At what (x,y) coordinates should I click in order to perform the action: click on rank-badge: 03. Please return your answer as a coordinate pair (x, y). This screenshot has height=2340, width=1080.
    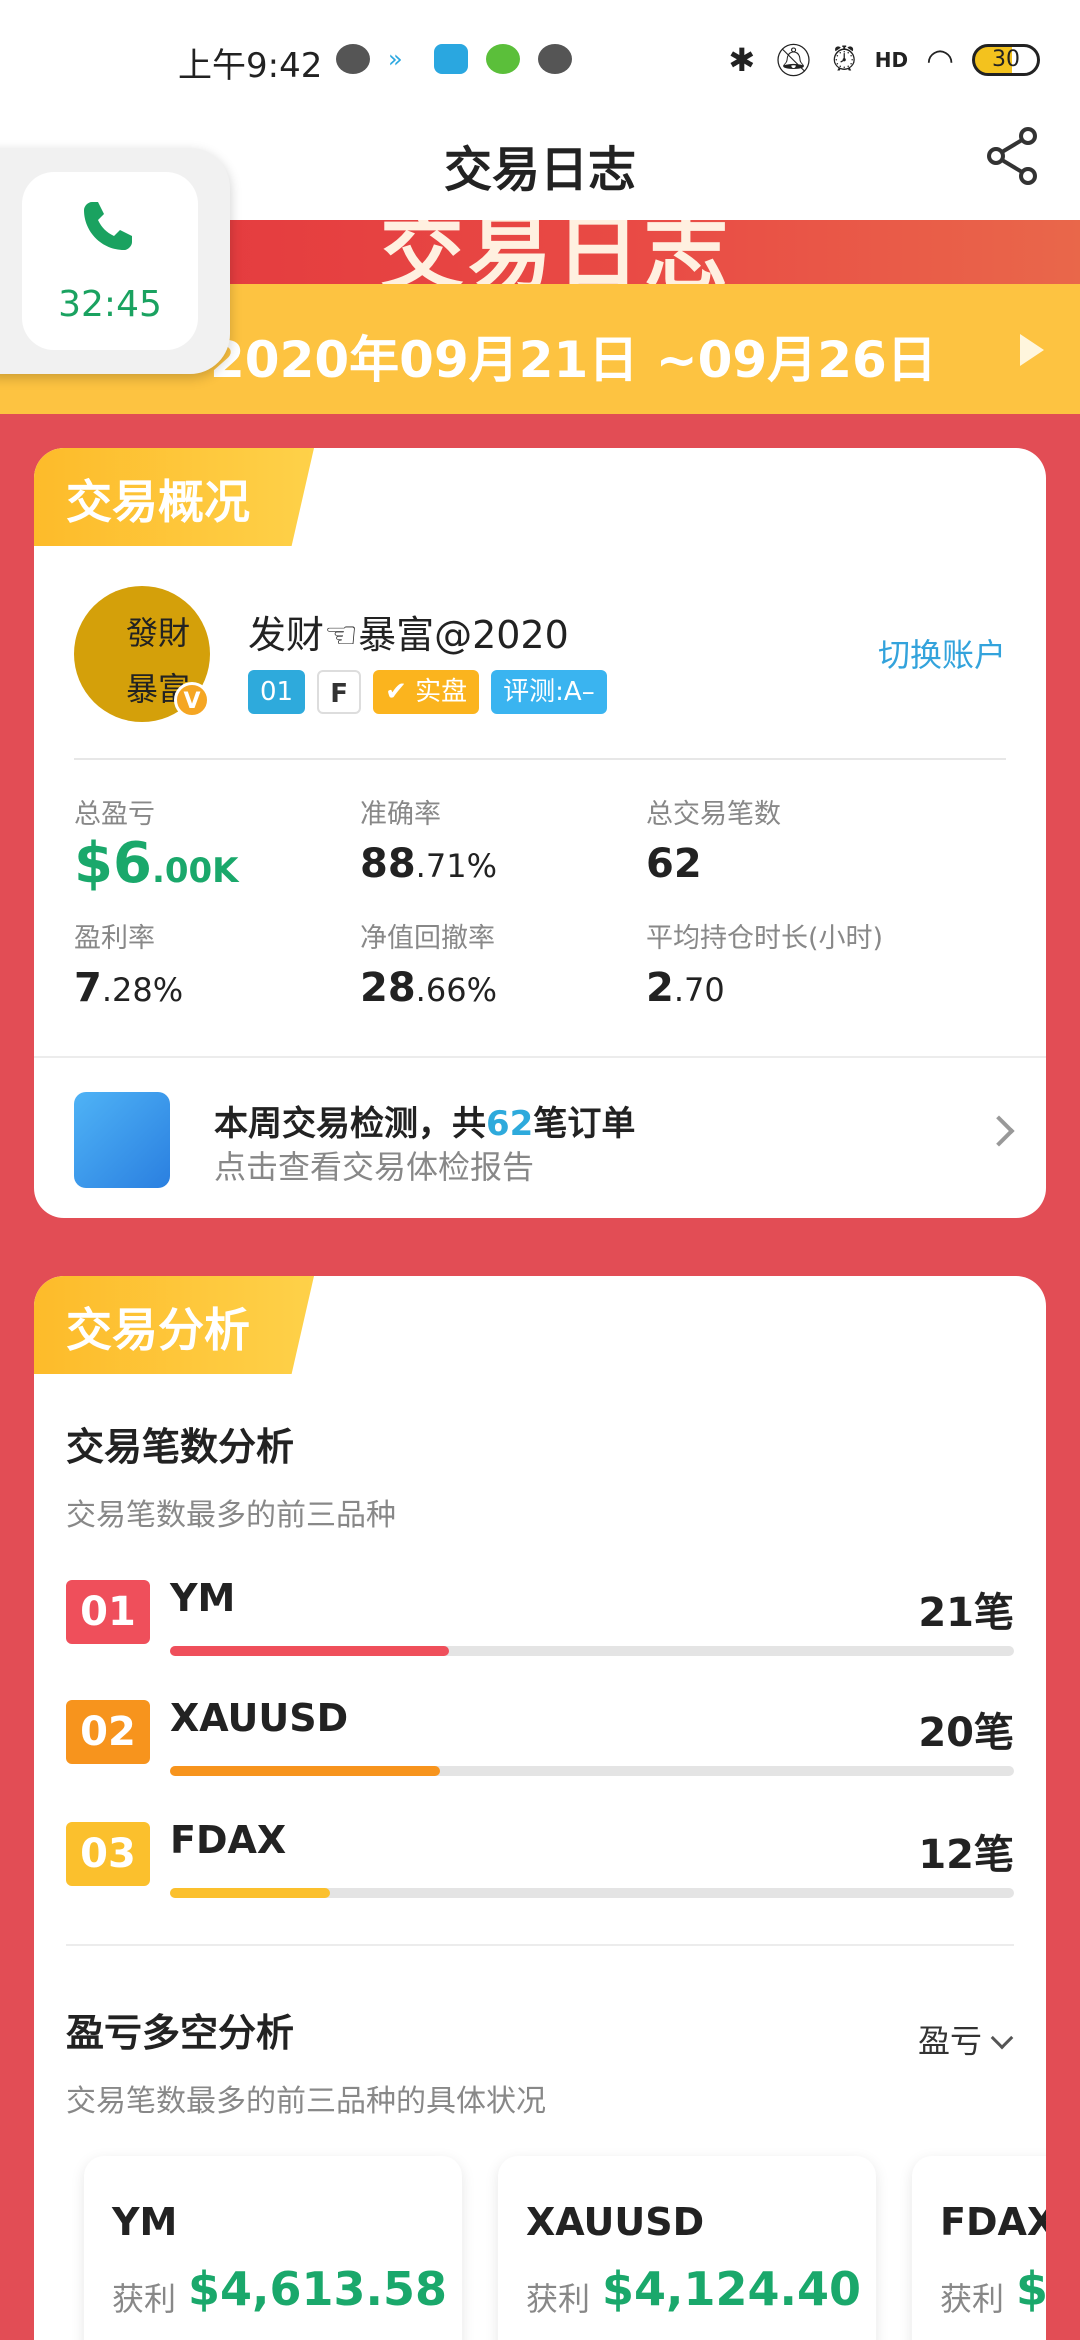
    Looking at the image, I should click on (108, 1854).